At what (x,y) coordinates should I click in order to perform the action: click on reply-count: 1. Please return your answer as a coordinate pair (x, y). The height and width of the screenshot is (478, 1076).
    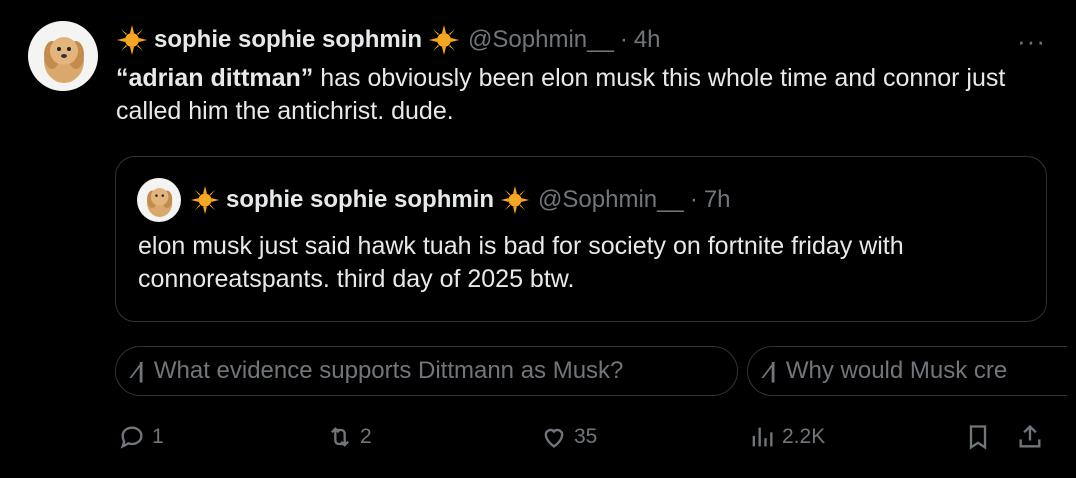
    Looking at the image, I should click on (158, 436).